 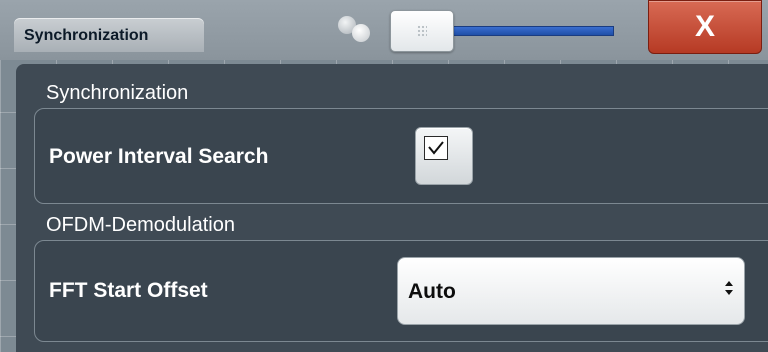 What do you see at coordinates (117, 93) in the screenshot?
I see `synchronization-section-title: Synchronization` at bounding box center [117, 93].